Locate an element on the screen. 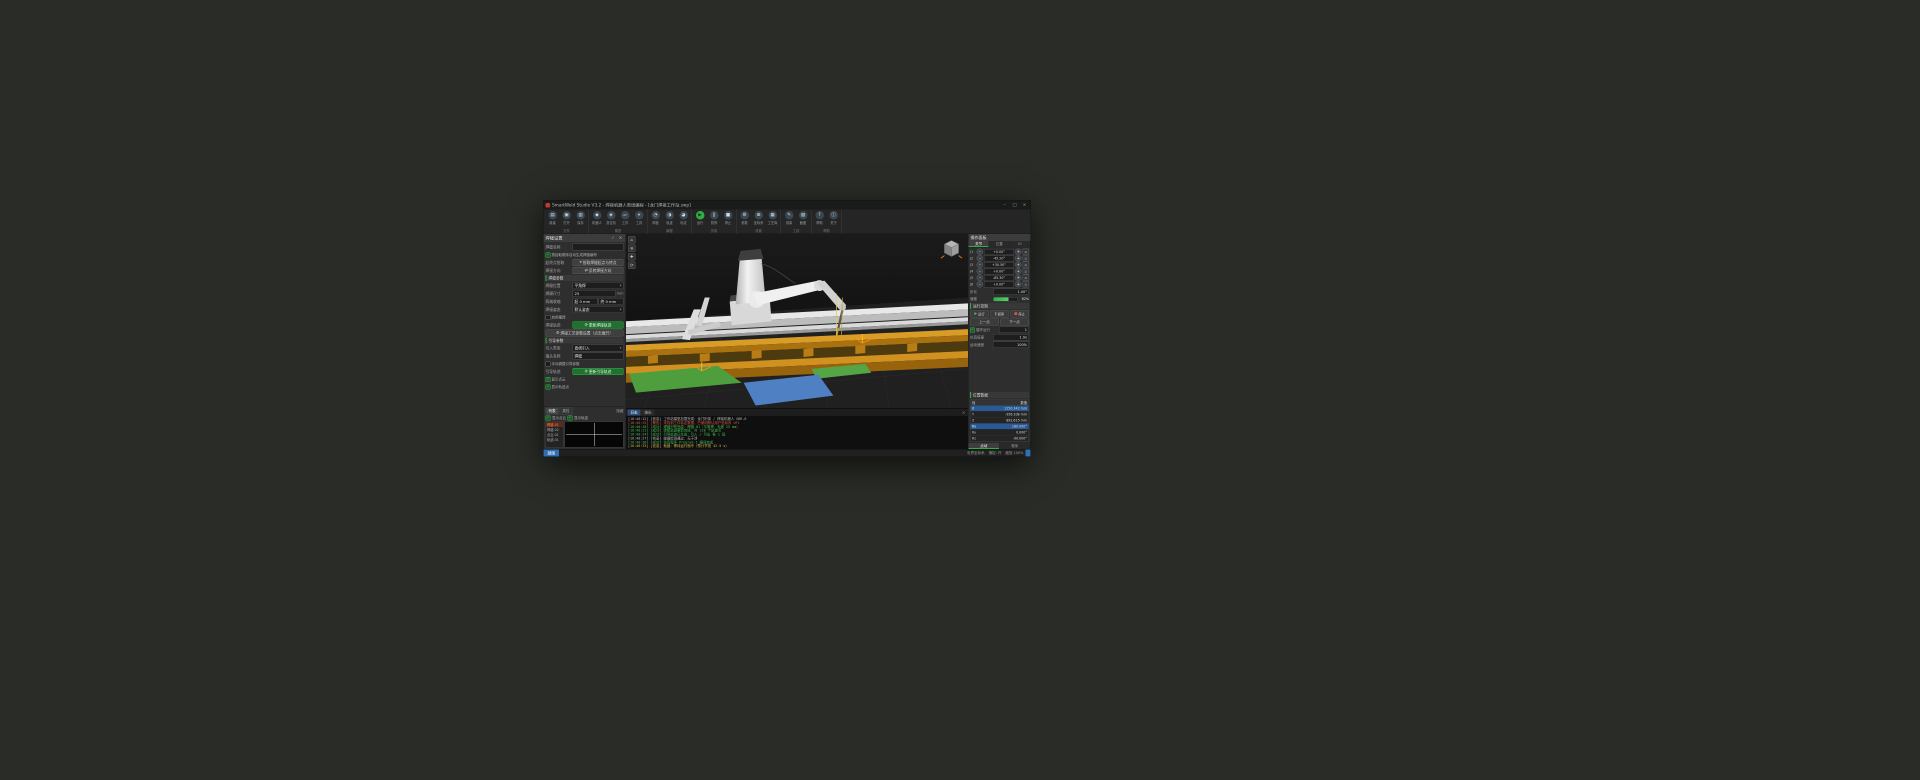 Image resolution: width=1920 pixels, height=780 pixels. show-cloud-row: ✓ 显示点云 is located at coordinates (584, 379).